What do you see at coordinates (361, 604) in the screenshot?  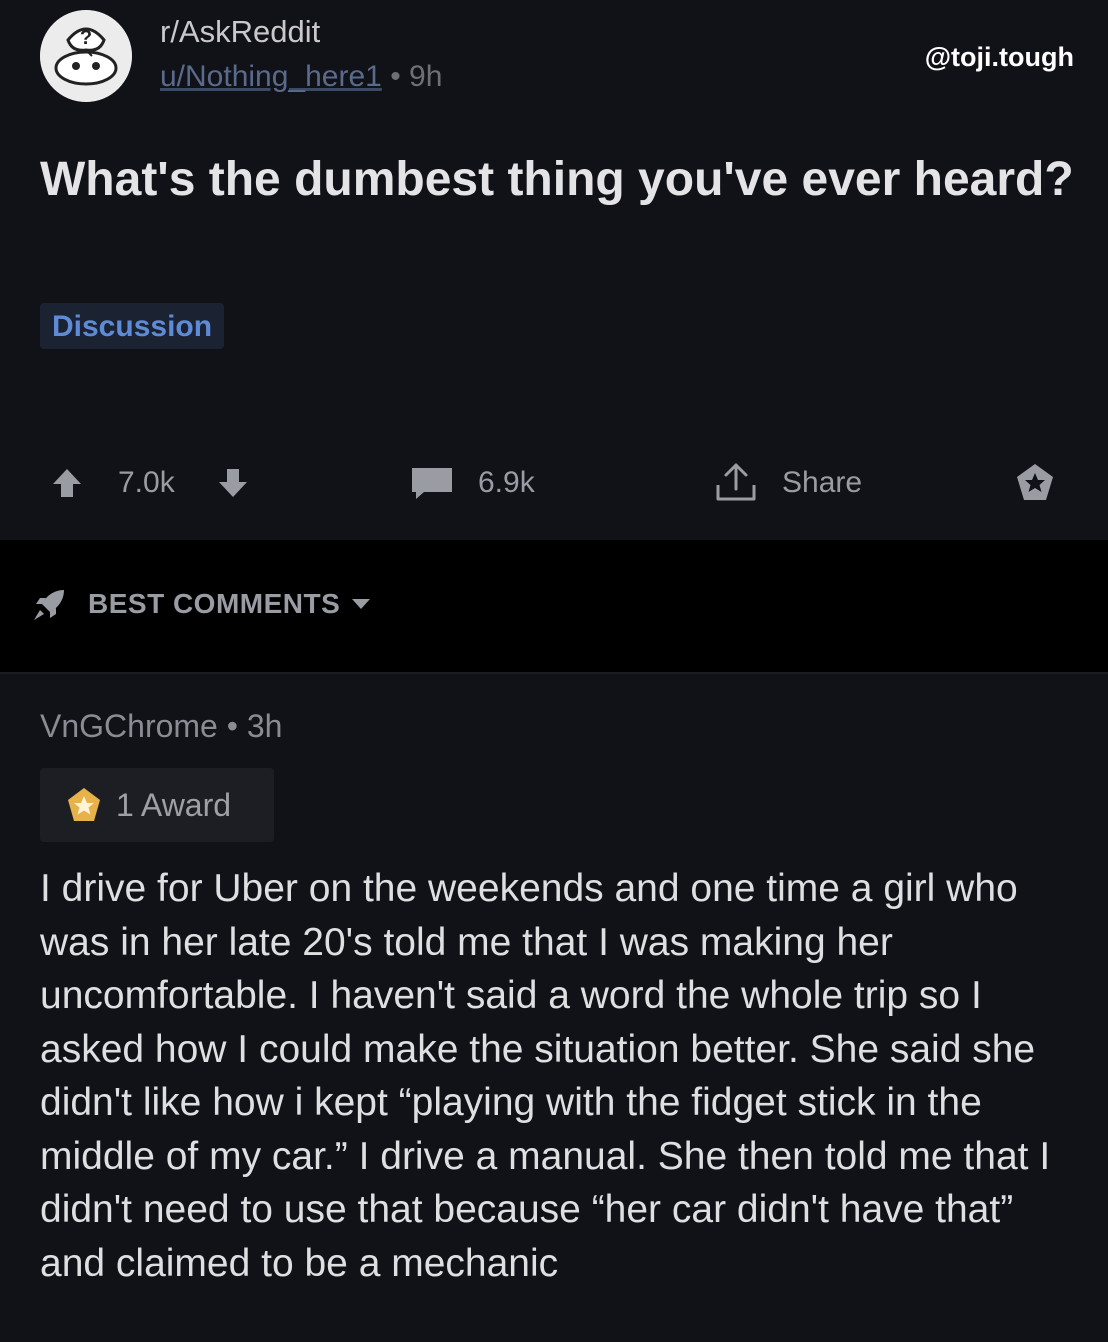 I see `caret-down-icon` at bounding box center [361, 604].